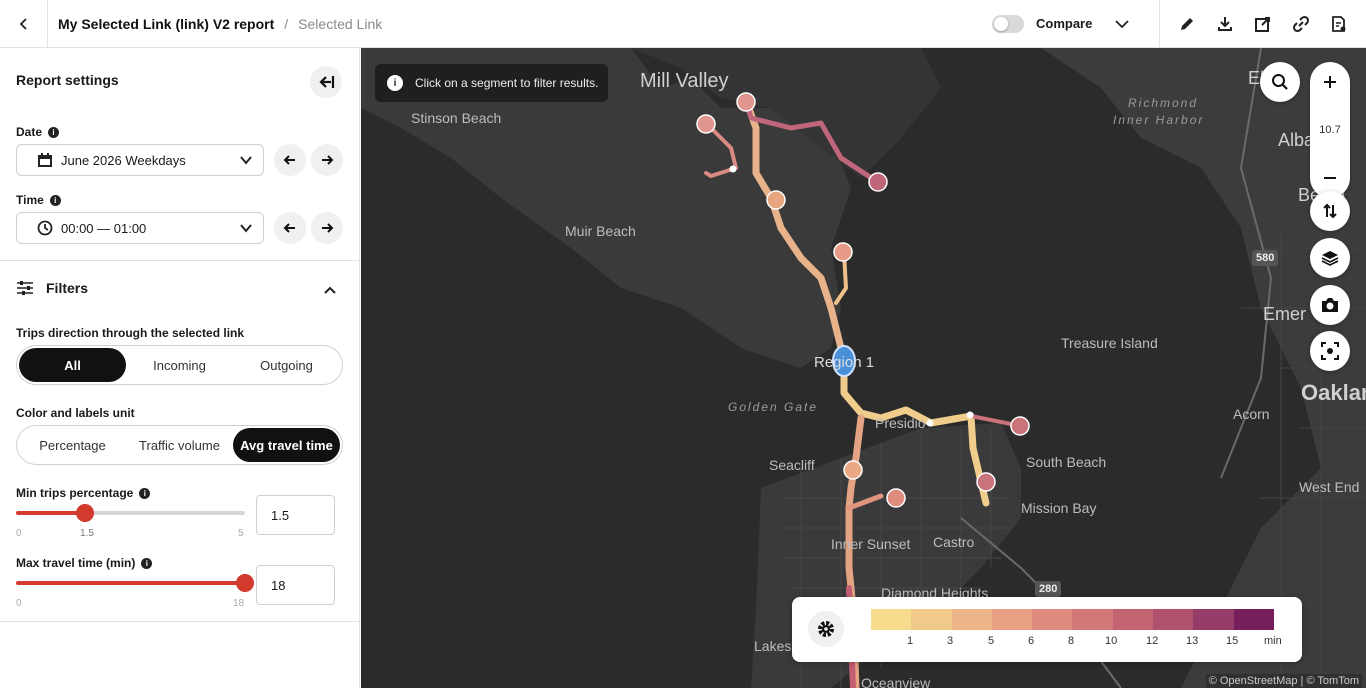 The image size is (1366, 688). Describe the element at coordinates (87, 533) in the screenshot. I see `slider-value-tick: 1.5` at that location.